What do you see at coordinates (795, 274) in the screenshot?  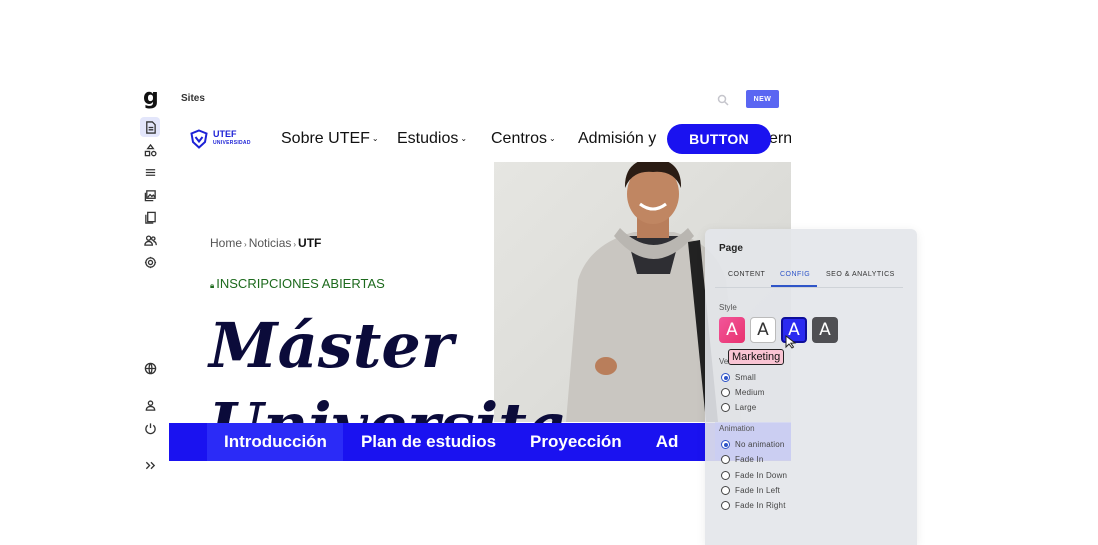 I see `tab-config: CONFIG` at bounding box center [795, 274].